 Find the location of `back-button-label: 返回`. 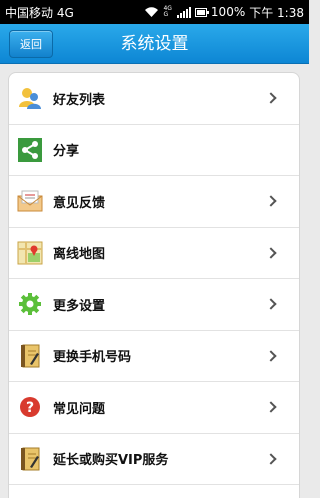

back-button-label: 返回 is located at coordinates (31, 44).